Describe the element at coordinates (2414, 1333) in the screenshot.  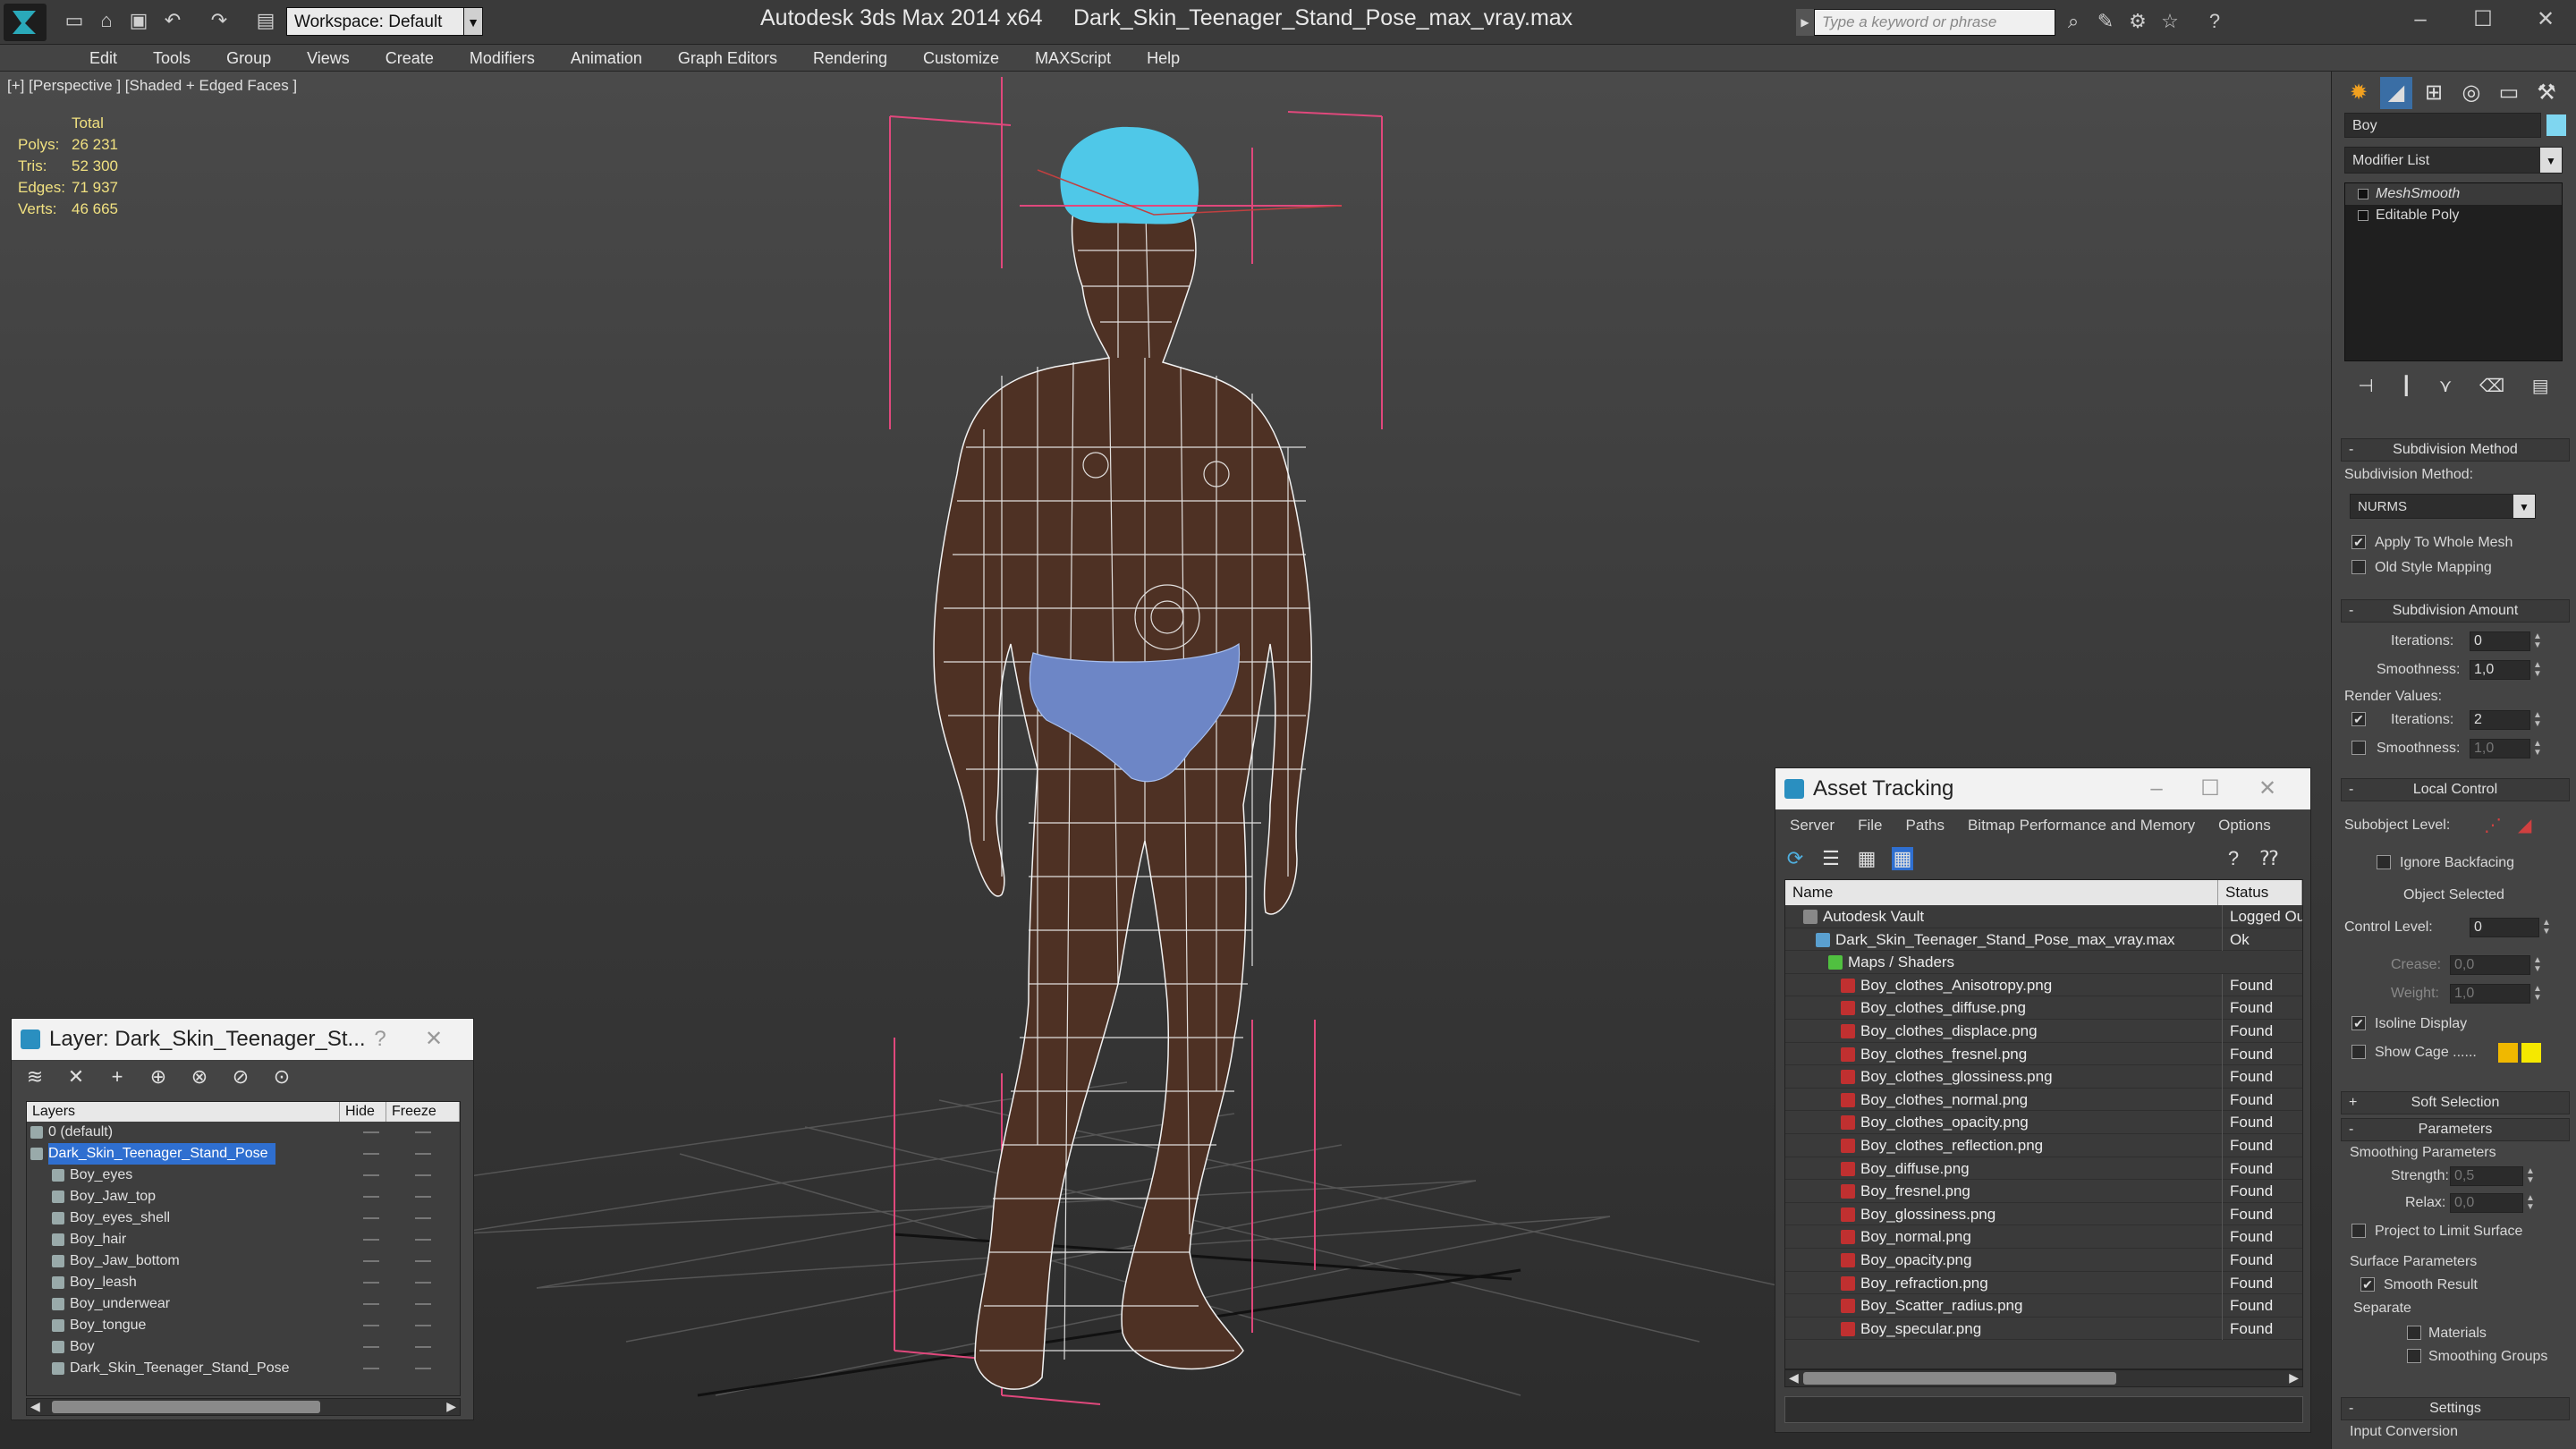
I see `separate-materials-checkbox` at that location.